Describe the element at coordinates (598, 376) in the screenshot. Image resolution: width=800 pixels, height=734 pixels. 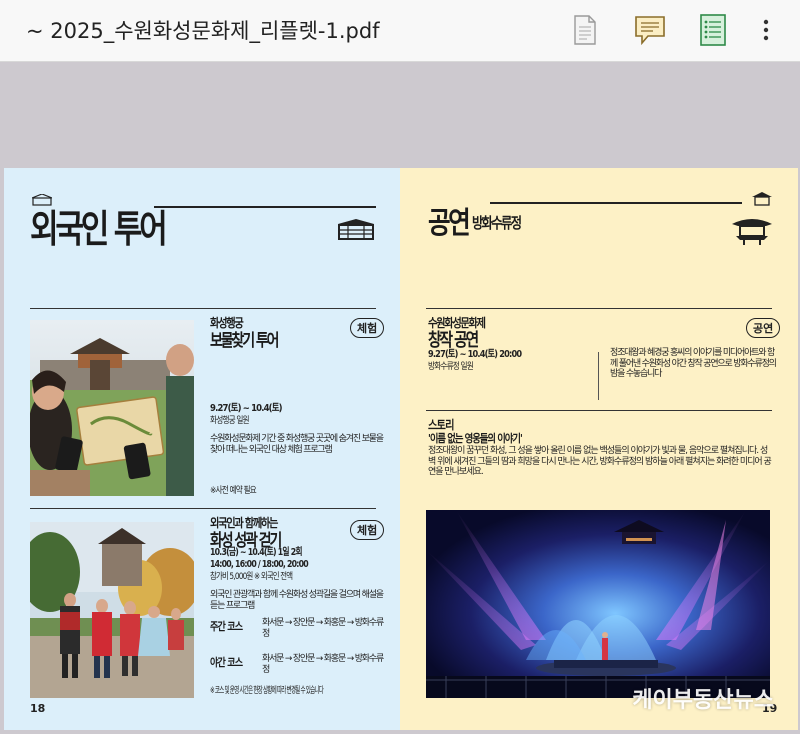
I see `vertical-divider` at that location.